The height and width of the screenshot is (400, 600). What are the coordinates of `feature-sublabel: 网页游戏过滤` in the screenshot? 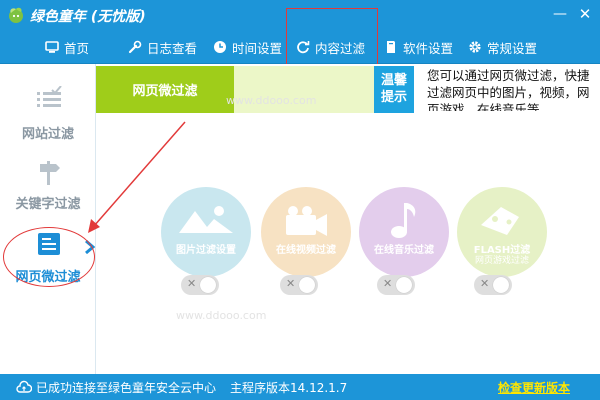 It's located at (501, 261).